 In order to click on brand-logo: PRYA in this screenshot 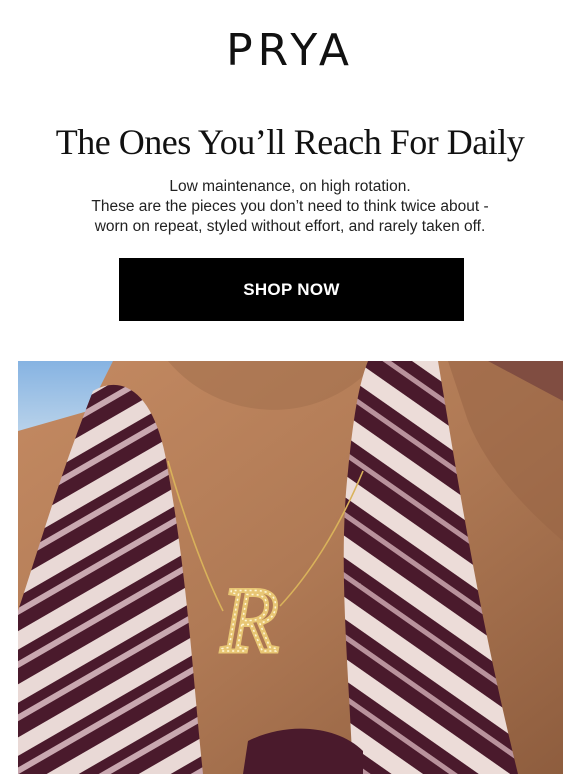, I will do `click(290, 51)`.